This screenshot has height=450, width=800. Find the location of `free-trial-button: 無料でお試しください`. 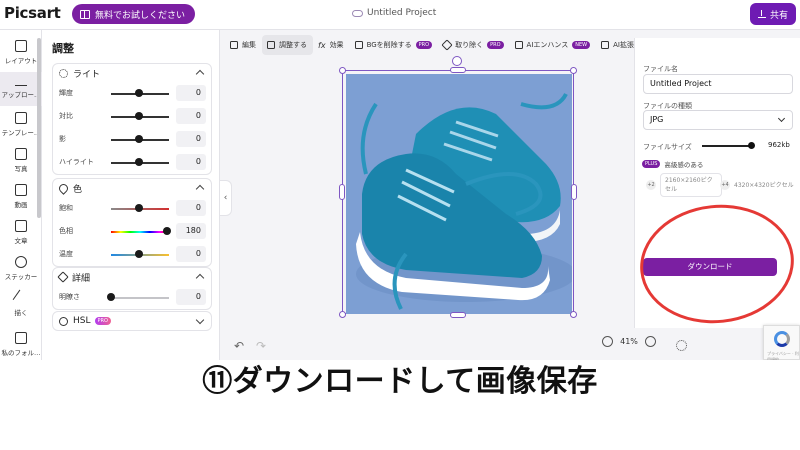

free-trial-button: 無料でお試しください is located at coordinates (134, 14).